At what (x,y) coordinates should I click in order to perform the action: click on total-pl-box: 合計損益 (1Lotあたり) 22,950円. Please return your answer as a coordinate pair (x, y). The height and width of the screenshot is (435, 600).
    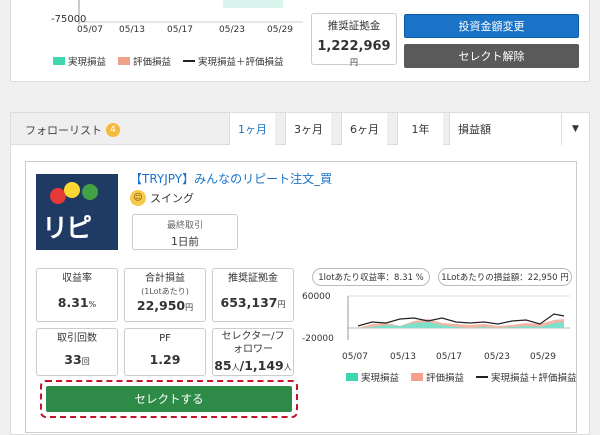
    Looking at the image, I should click on (165, 295).